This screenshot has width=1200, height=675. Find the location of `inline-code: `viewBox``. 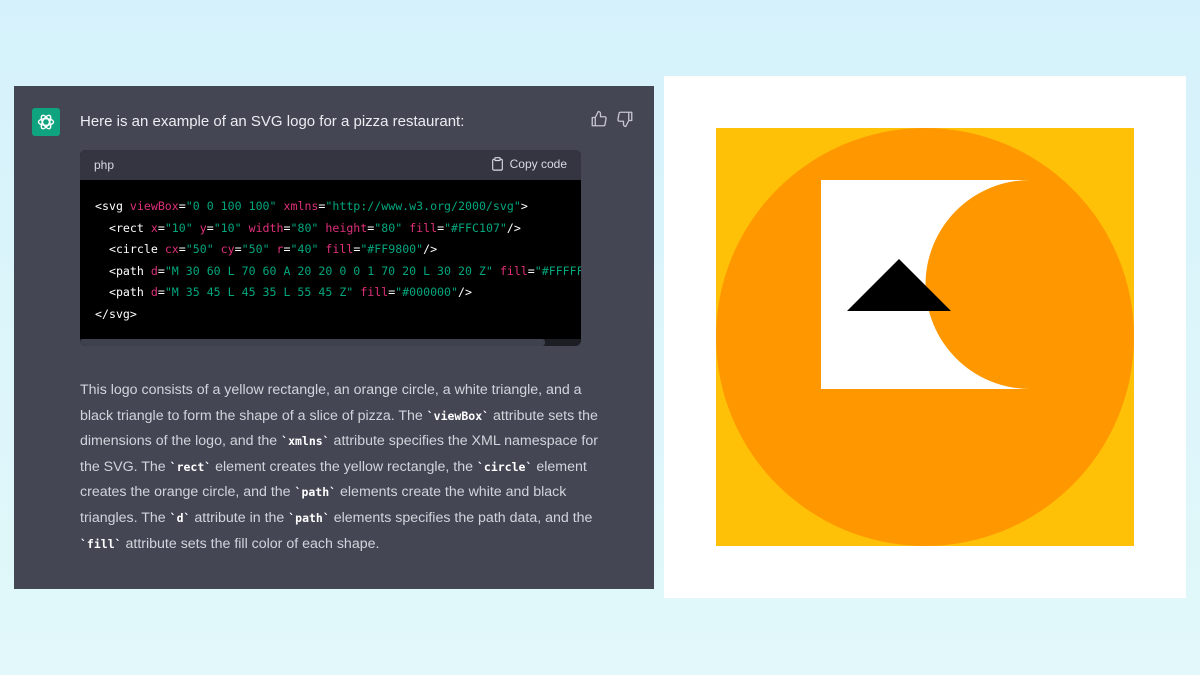

inline-code: `viewBox` is located at coordinates (458, 415).